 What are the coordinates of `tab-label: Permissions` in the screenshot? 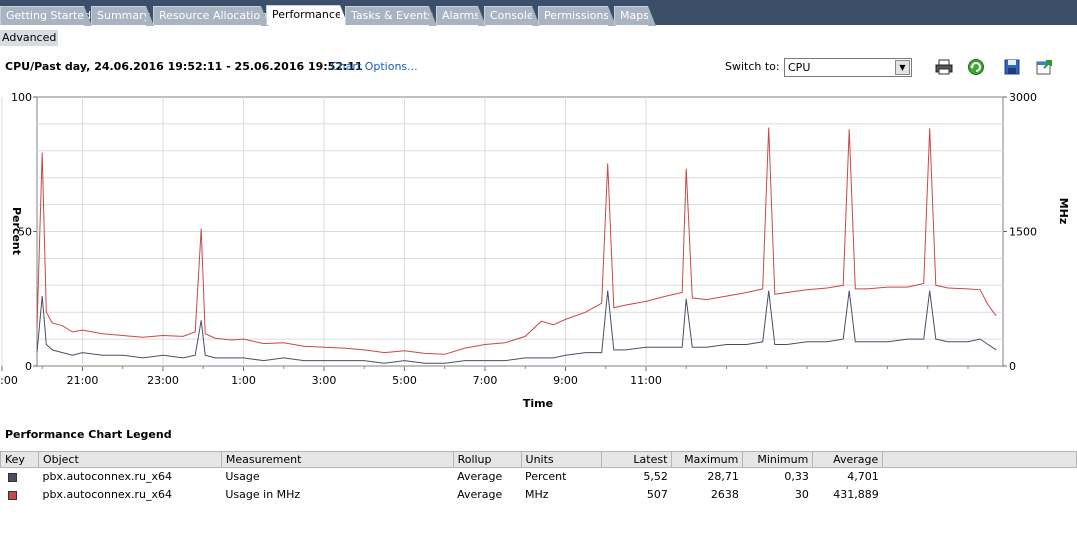 It's located at (577, 15).